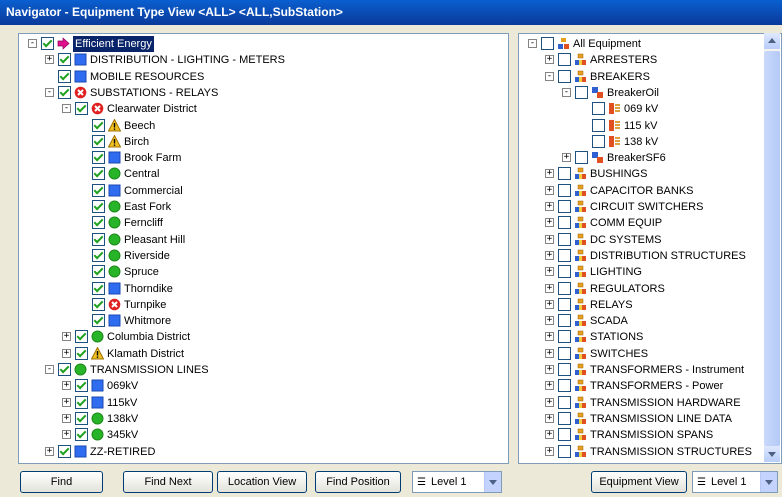 The image size is (782, 497). I want to click on level-select-left: ☰ Level 1, so click(457, 482).